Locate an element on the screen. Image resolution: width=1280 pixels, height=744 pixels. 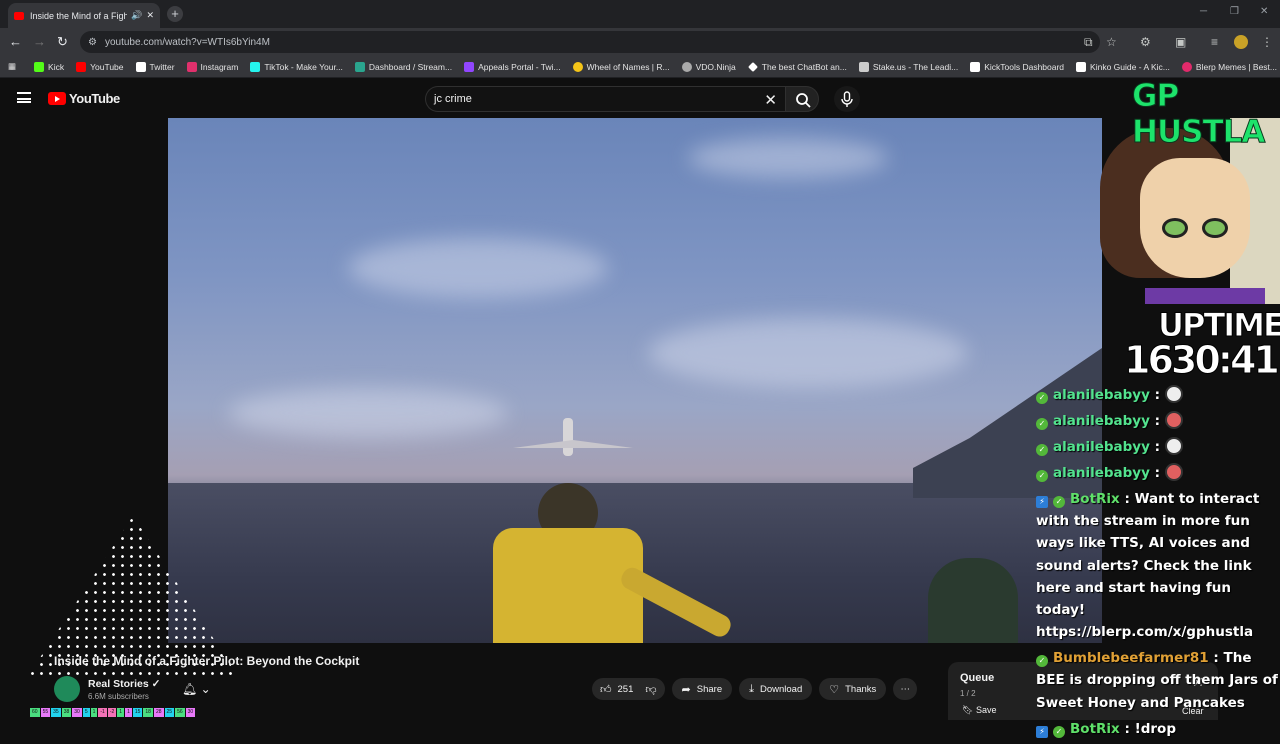
restore-icon: ❐ is located at coordinates (1234, 11).